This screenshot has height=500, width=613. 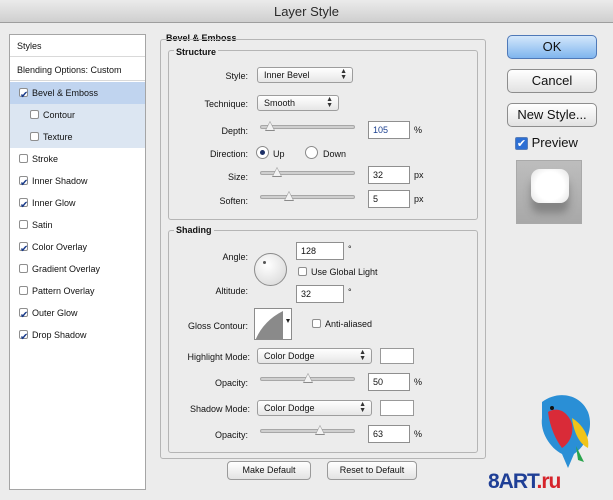 What do you see at coordinates (307, 126) in the screenshot?
I see `depth-slider` at bounding box center [307, 126].